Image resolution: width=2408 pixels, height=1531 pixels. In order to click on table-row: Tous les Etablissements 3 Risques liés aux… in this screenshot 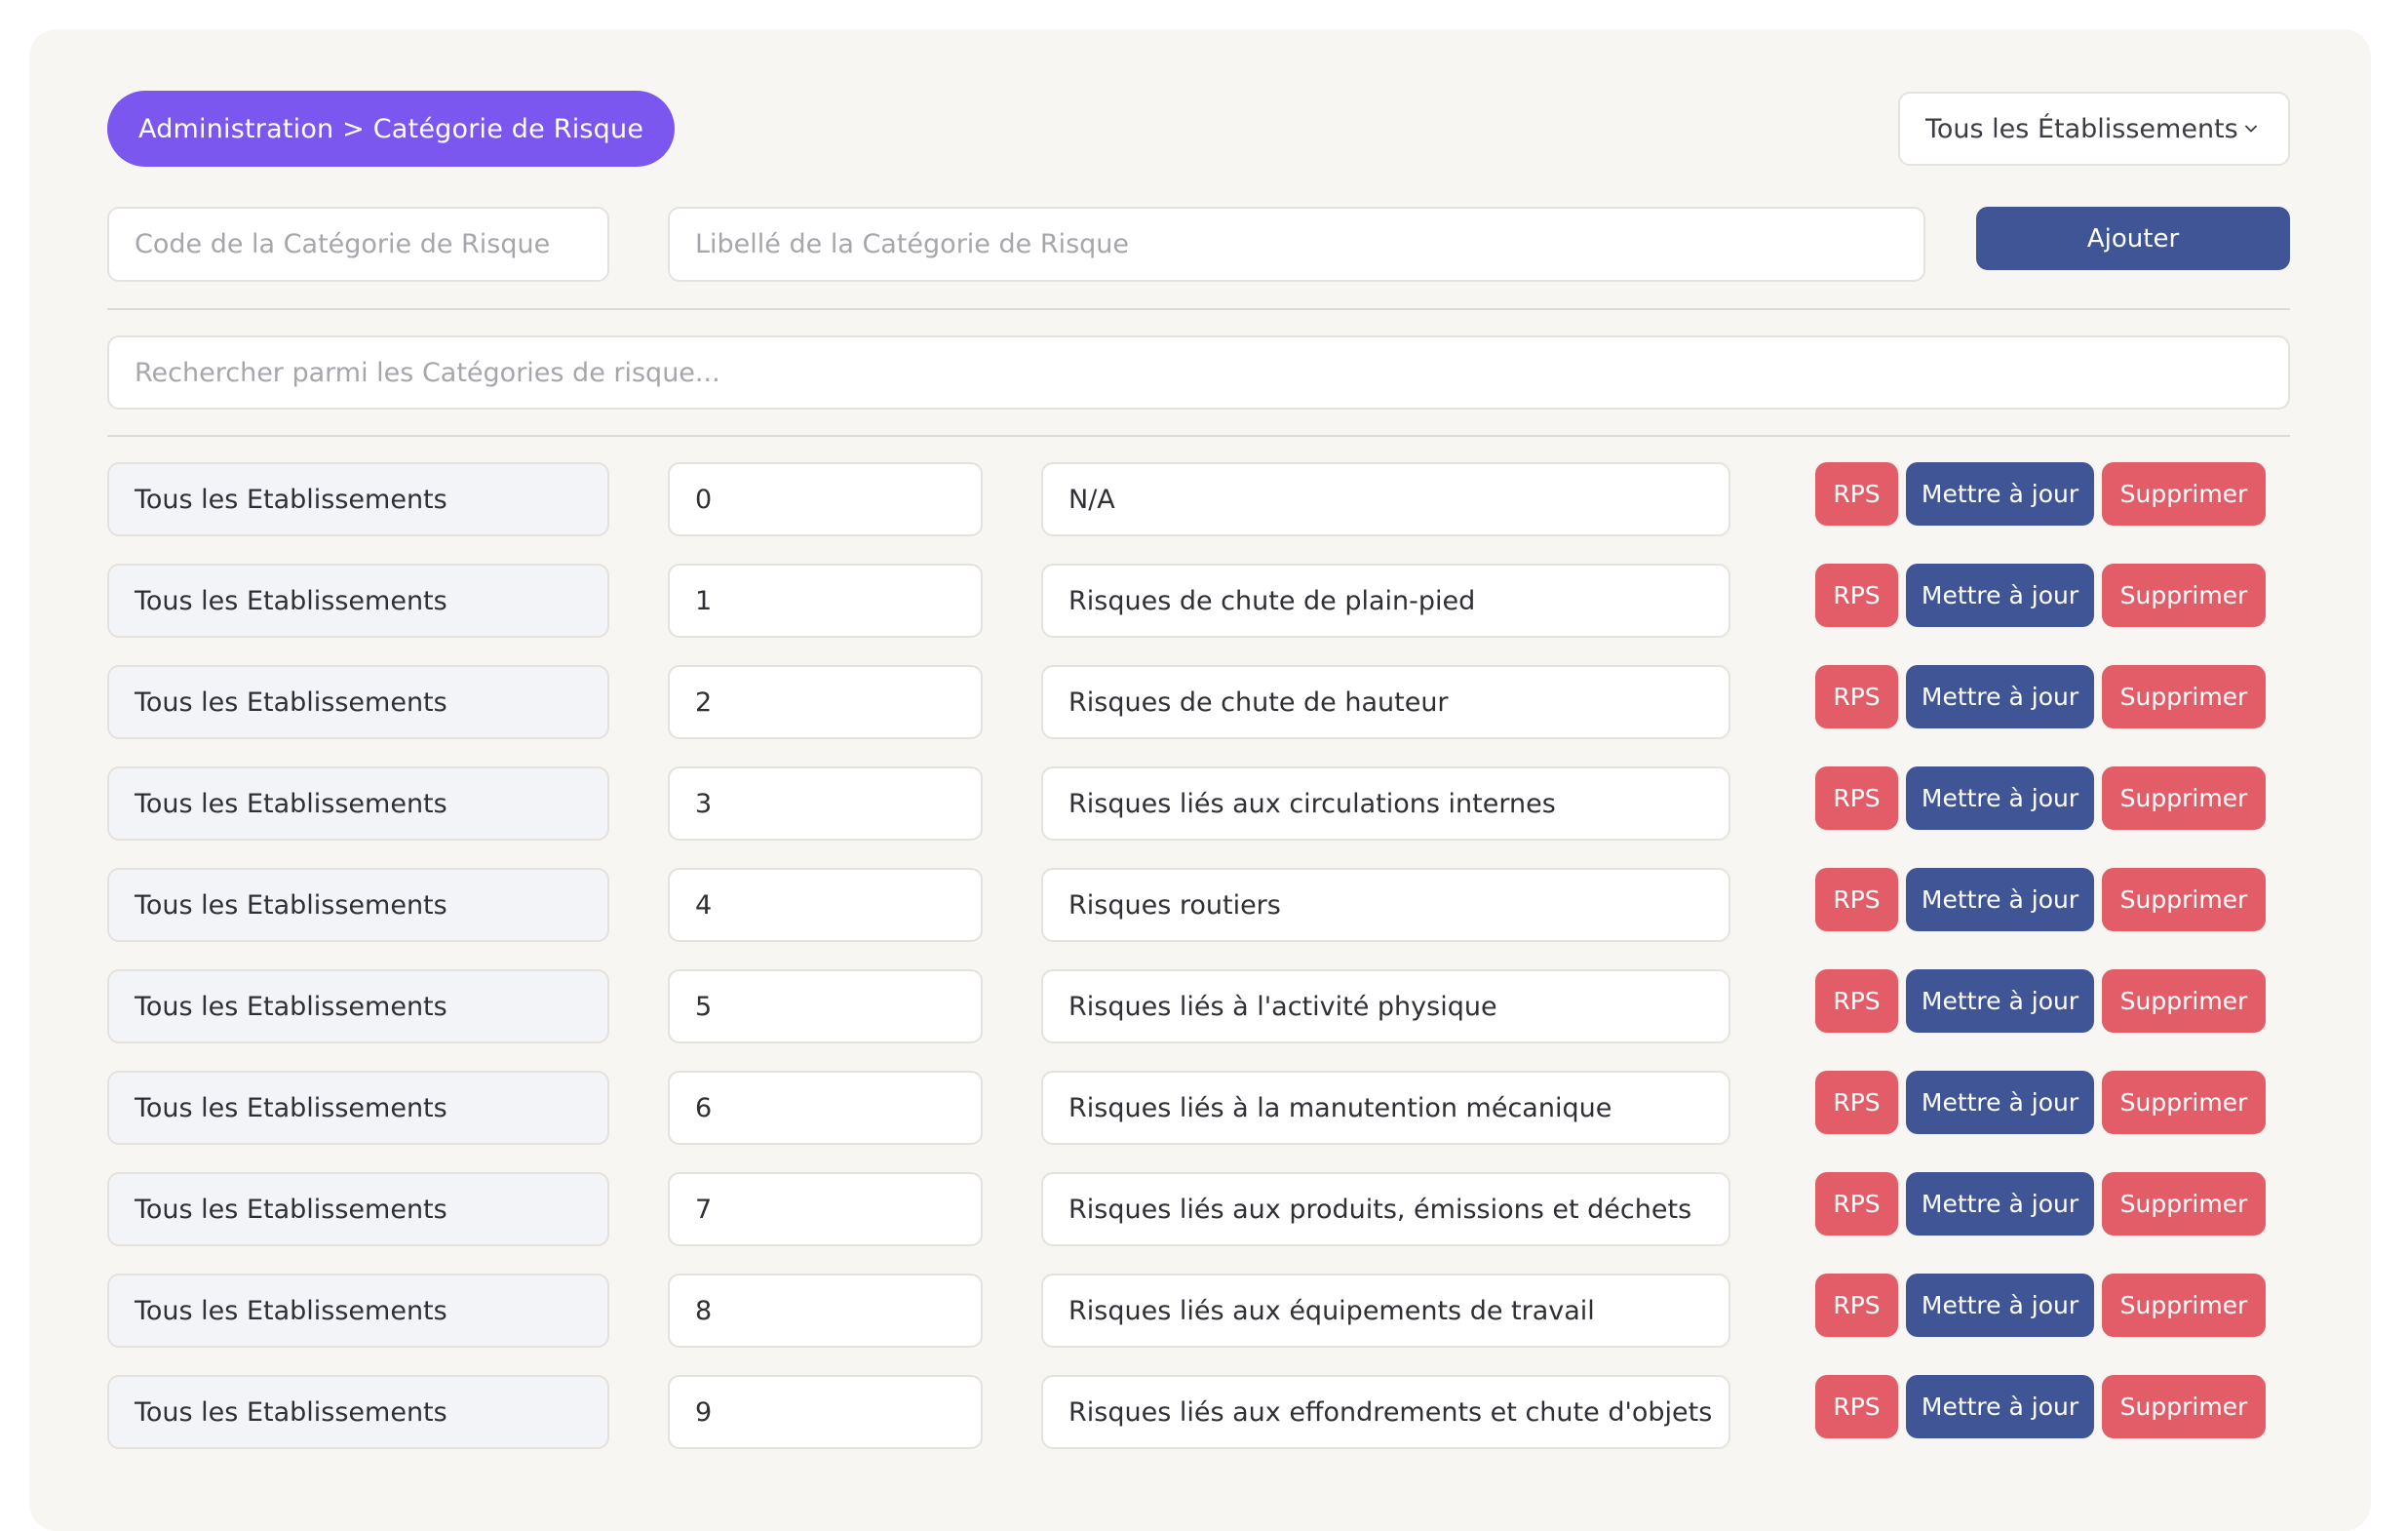, I will do `click(1204, 804)`.